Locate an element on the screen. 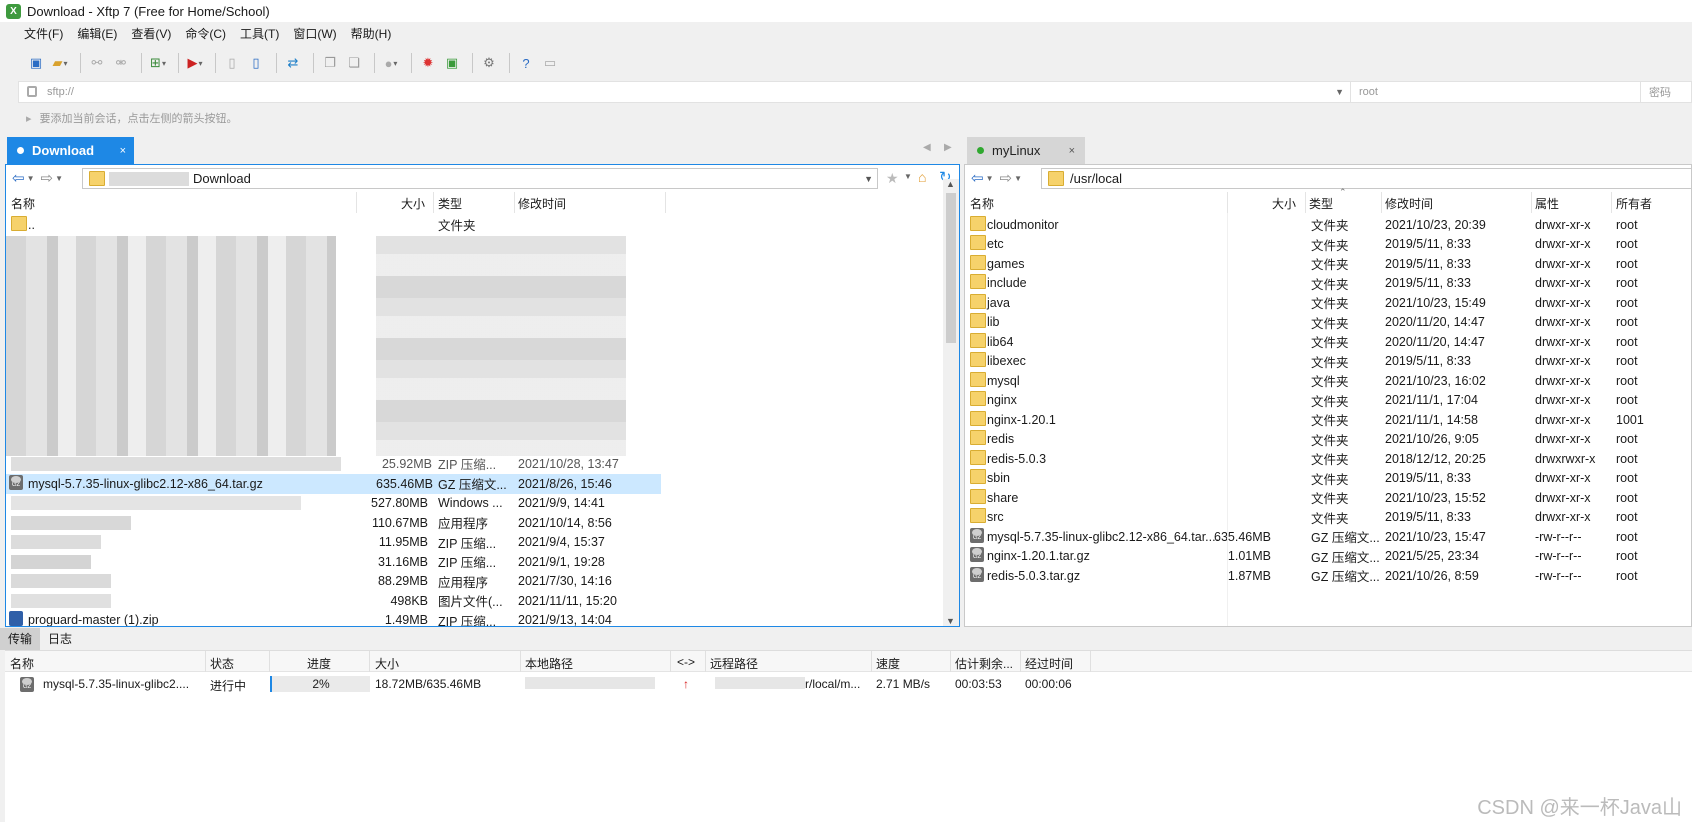 This screenshot has height=822, width=1692. menu-tools: 工具(T) is located at coordinates (259, 33).